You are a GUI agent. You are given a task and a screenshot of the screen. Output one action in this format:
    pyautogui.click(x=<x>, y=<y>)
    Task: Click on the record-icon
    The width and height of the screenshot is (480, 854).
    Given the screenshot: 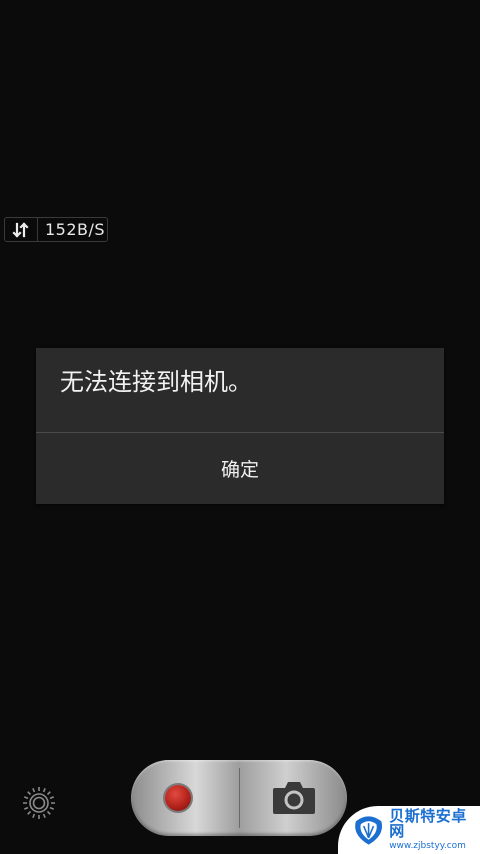 What is the action you would take?
    pyautogui.click(x=178, y=798)
    